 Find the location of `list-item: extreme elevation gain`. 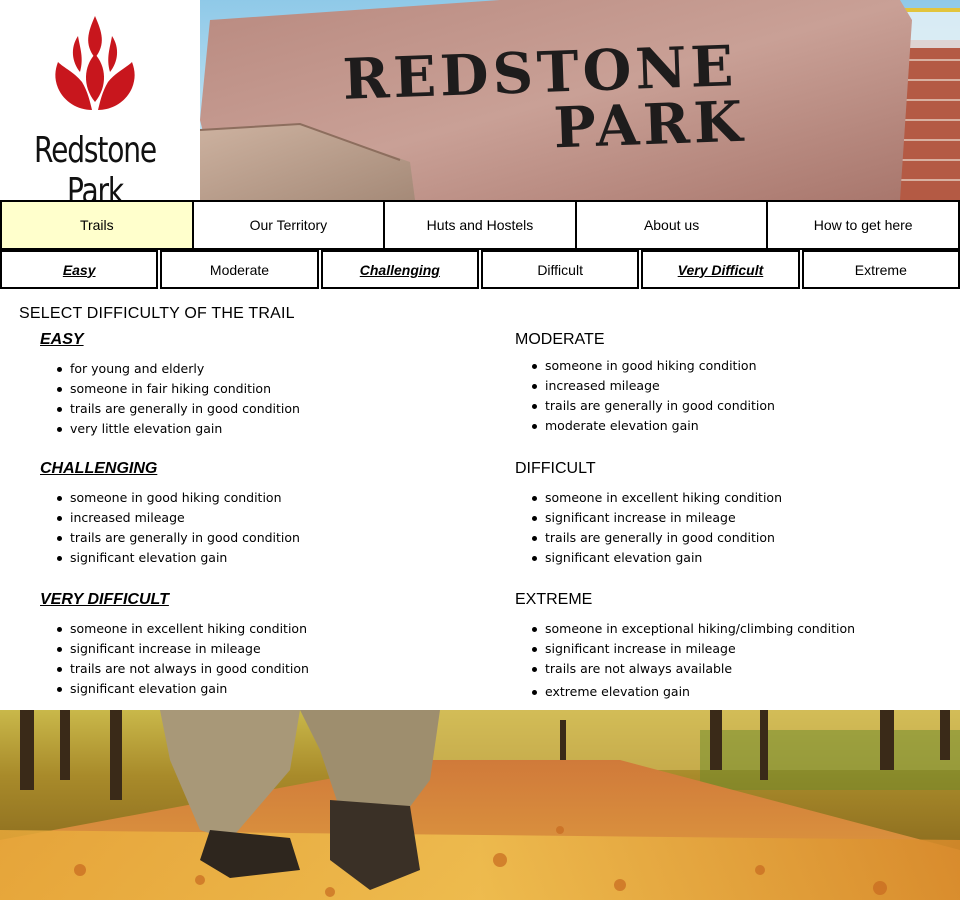

list-item: extreme elevation gain is located at coordinates (693, 692).